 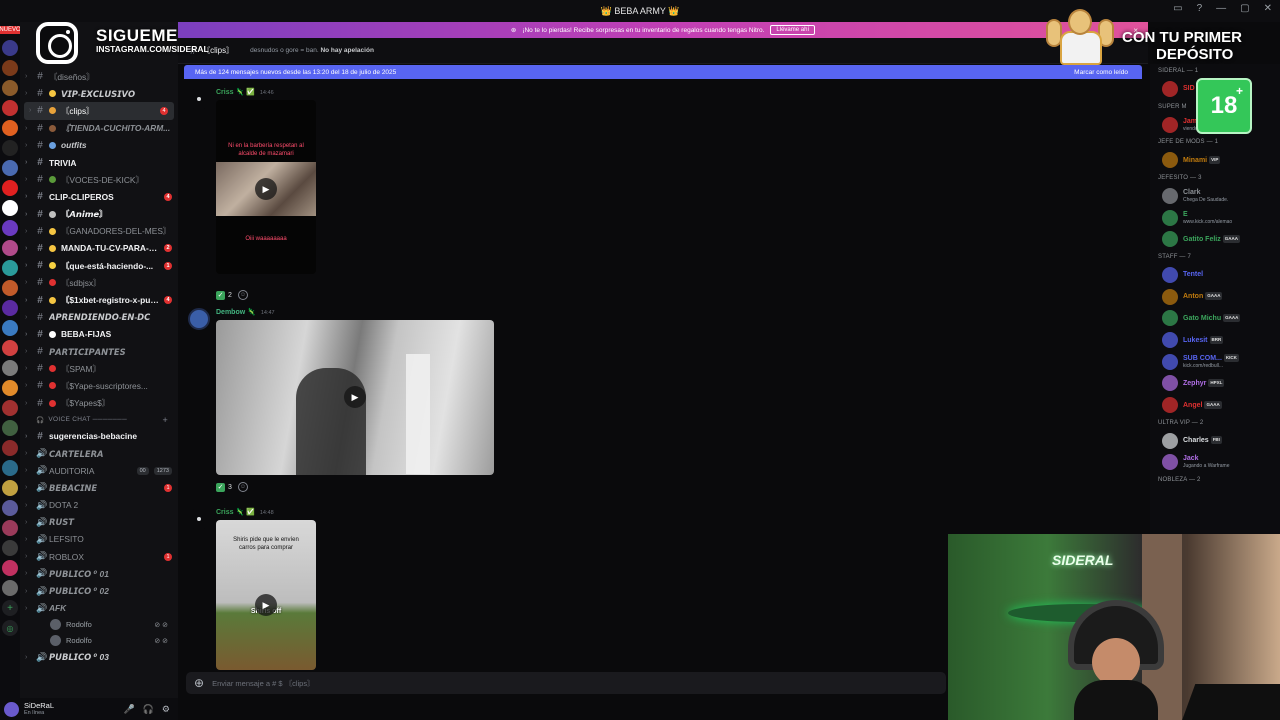 I want to click on sidebar-channel: › # 𝙑𝙄𝙋-𝙀𝙓𝘾𝙇𝙐𝙎𝙄𝙑𝙊, so click(x=99, y=93).